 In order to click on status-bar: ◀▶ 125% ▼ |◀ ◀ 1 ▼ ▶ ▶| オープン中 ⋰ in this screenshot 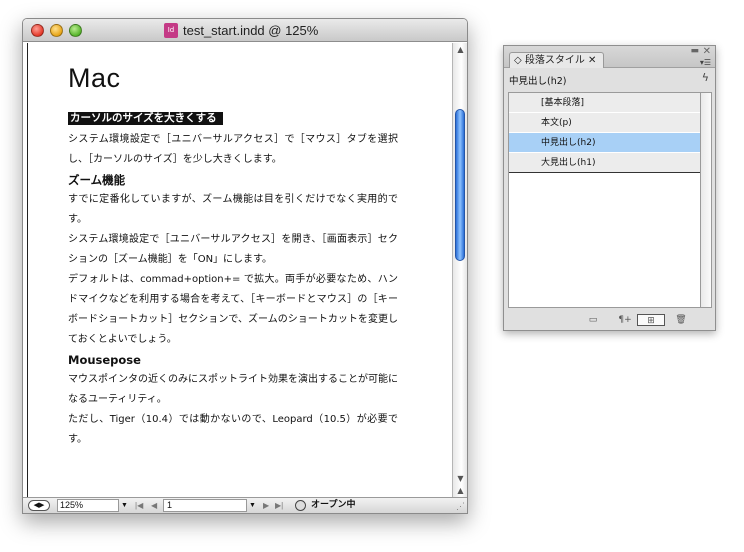, I will do `click(245, 505)`.